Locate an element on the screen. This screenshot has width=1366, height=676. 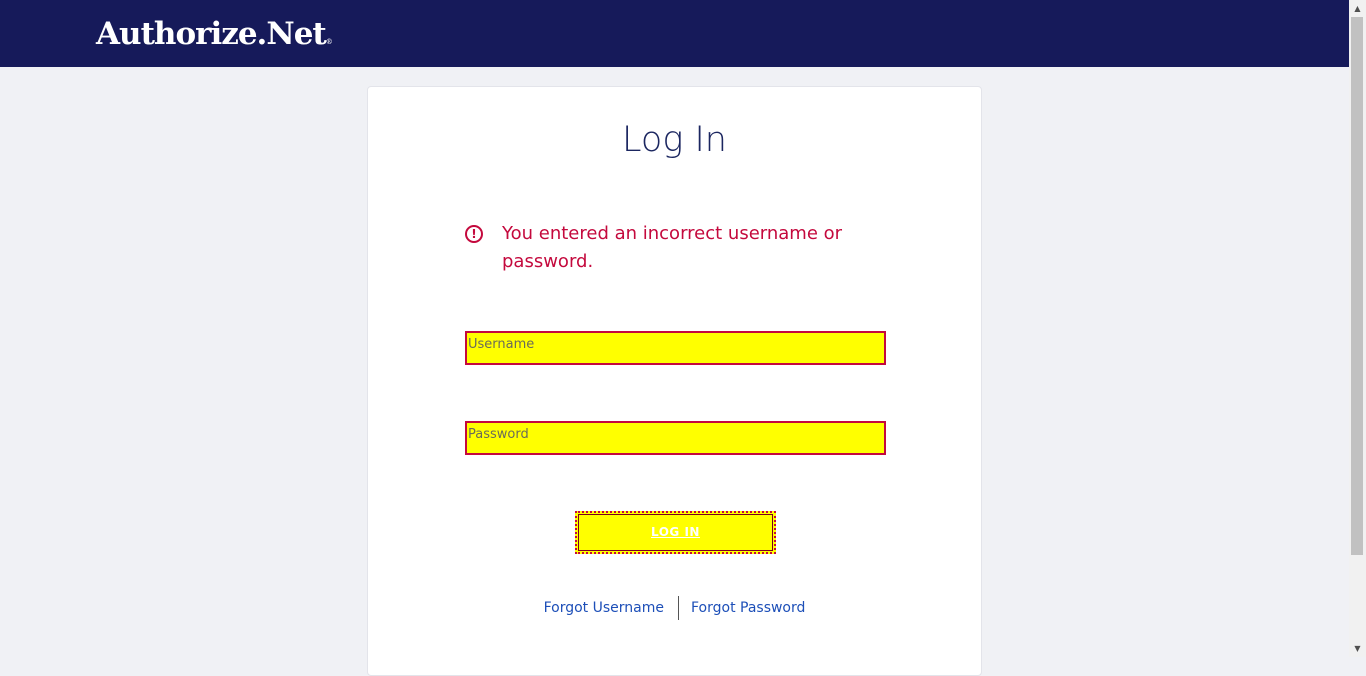
logo-registered-mark: ® is located at coordinates (329, 42).